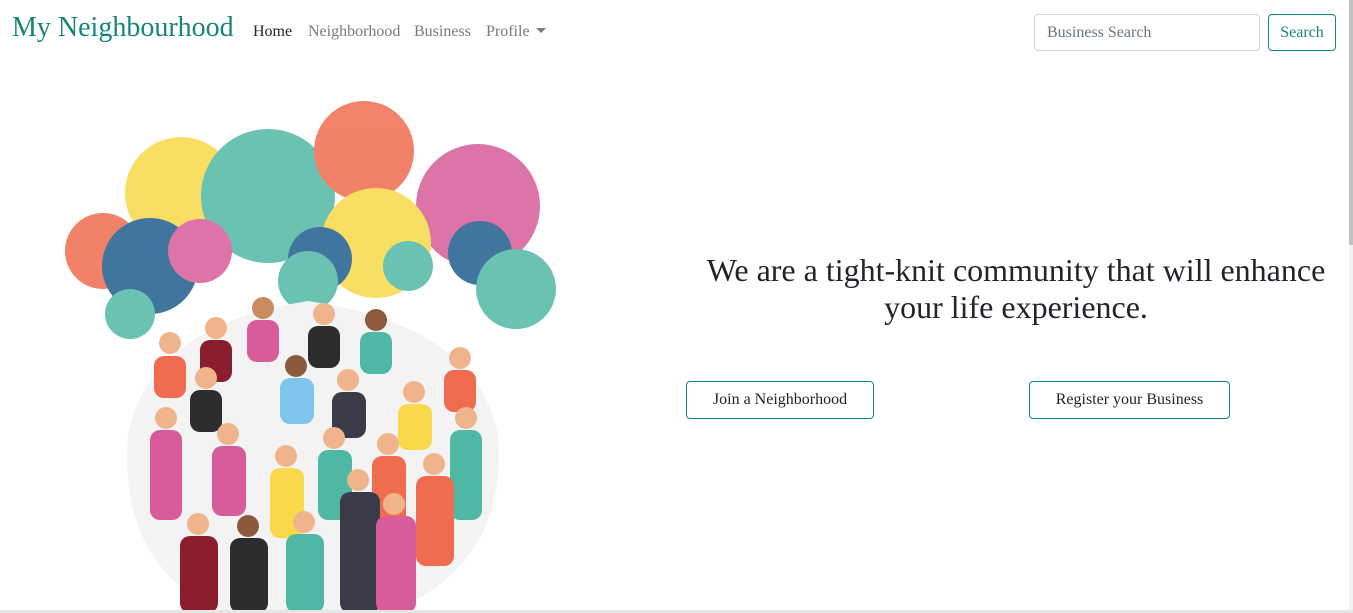  What do you see at coordinates (1351, 122) in the screenshot?
I see `scrollbar-thumb` at bounding box center [1351, 122].